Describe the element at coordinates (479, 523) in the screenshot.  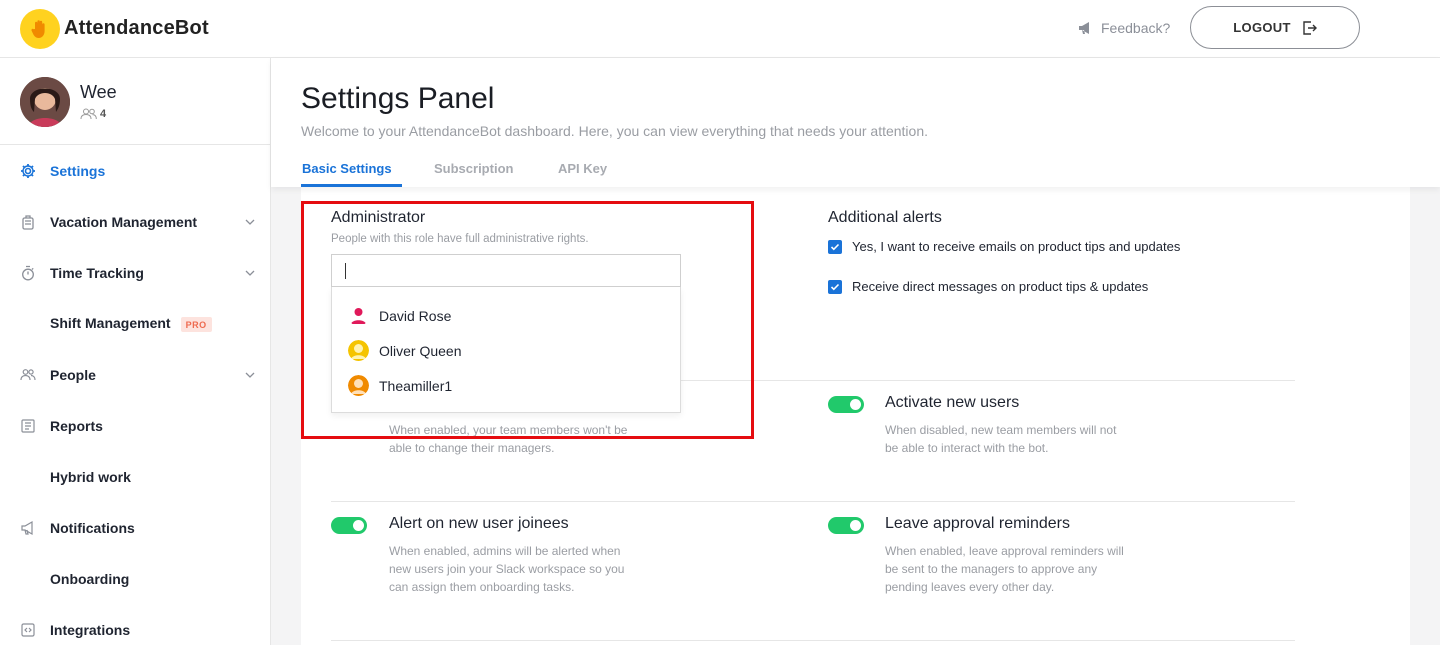
I see `setting-title: Alert on new user joinees` at that location.